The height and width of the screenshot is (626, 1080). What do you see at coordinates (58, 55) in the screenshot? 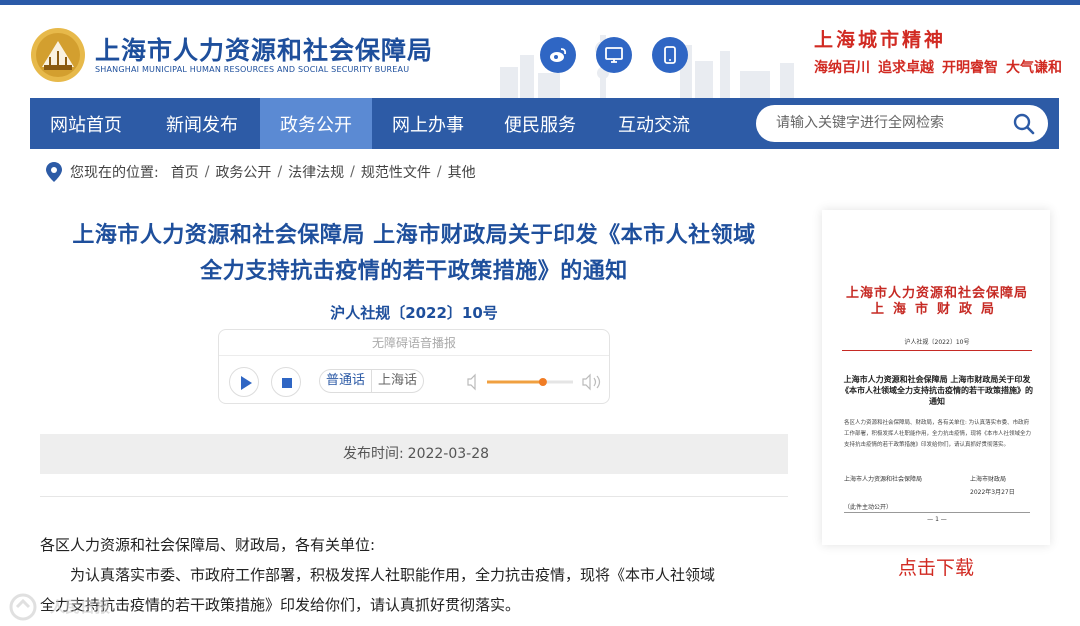
I see `bureau-emblem-icon` at bounding box center [58, 55].